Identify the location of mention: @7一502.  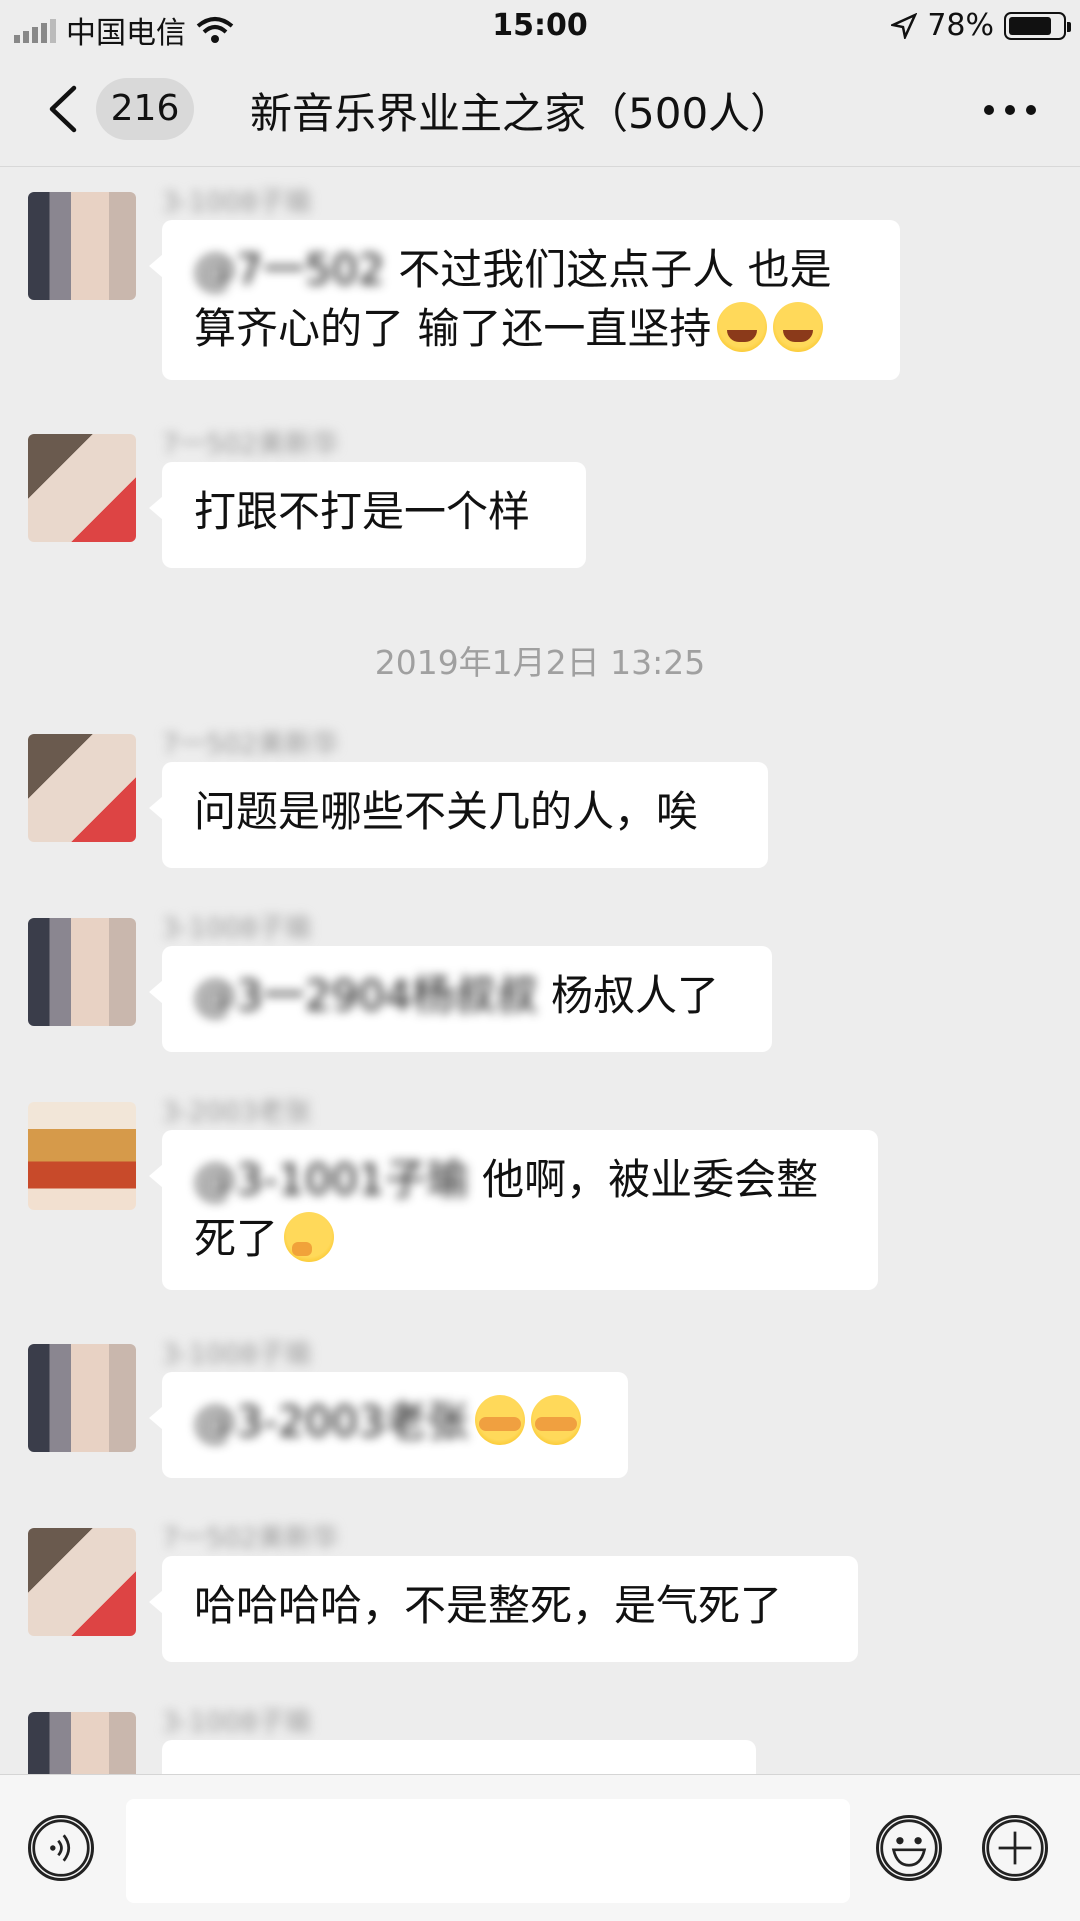
(289, 269).